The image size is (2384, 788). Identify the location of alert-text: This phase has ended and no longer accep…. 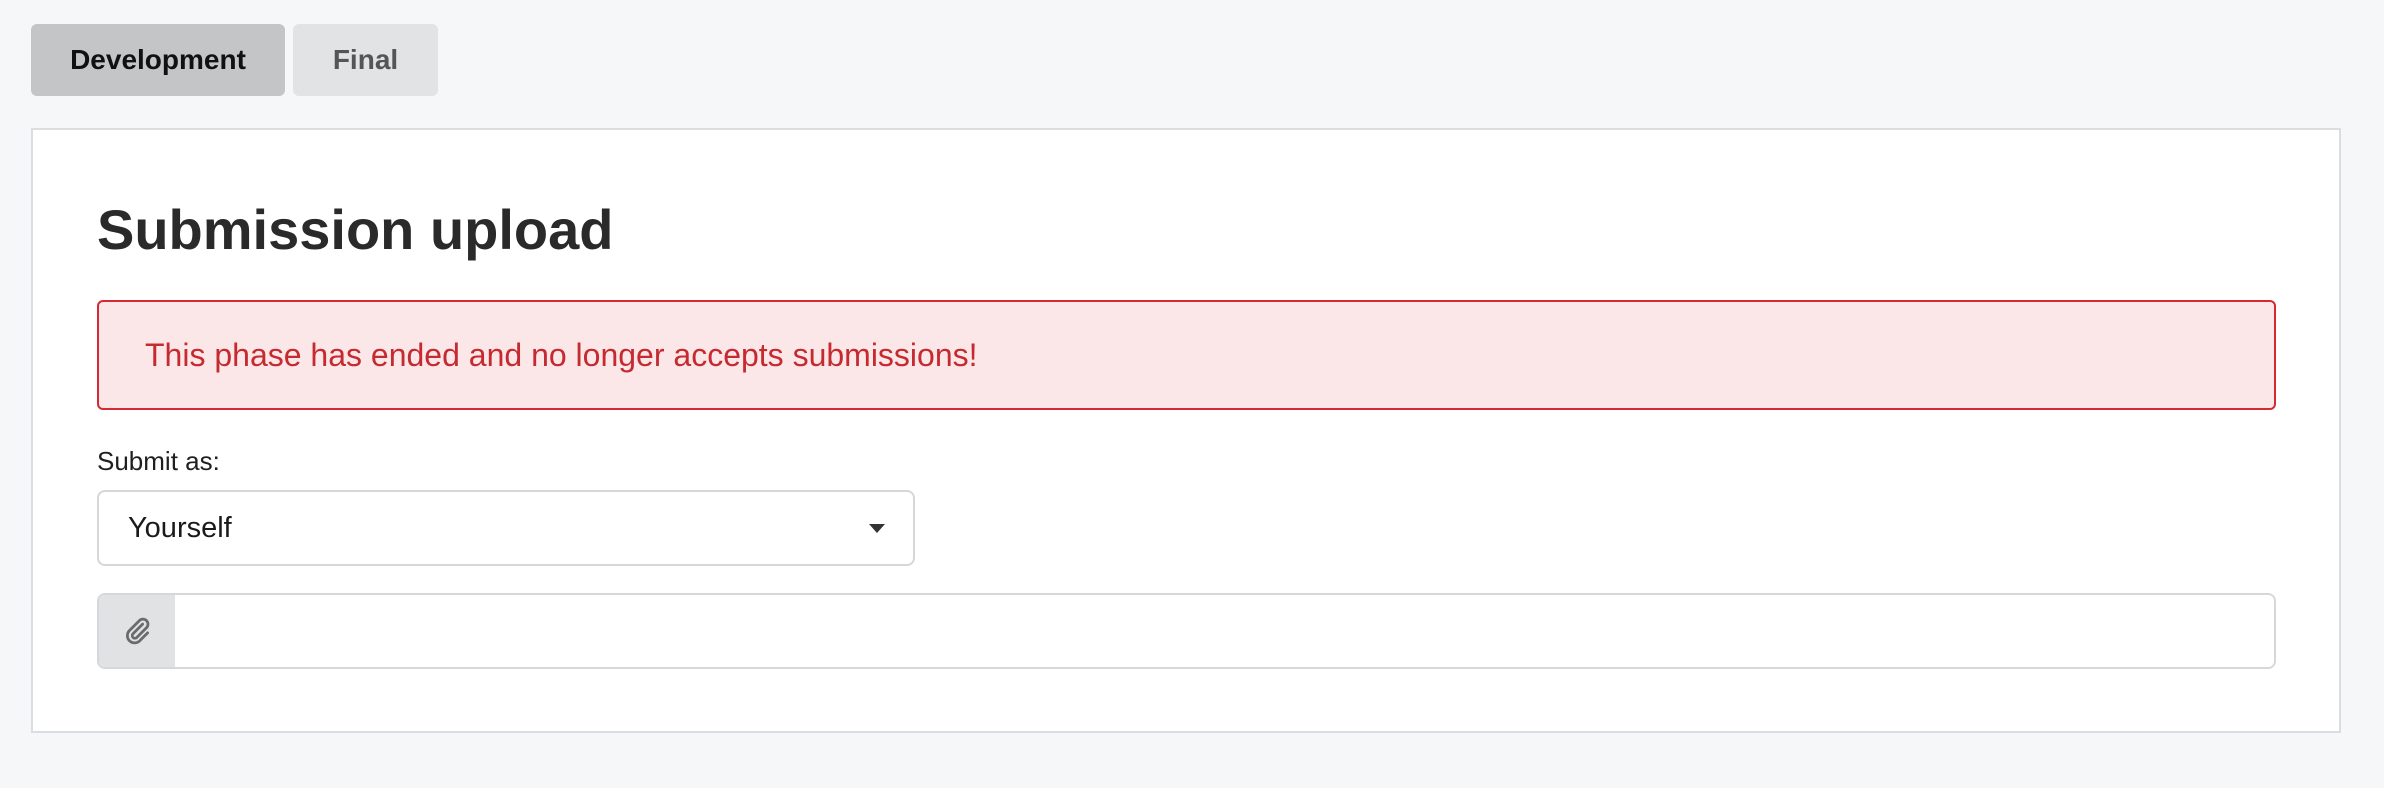
(561, 354).